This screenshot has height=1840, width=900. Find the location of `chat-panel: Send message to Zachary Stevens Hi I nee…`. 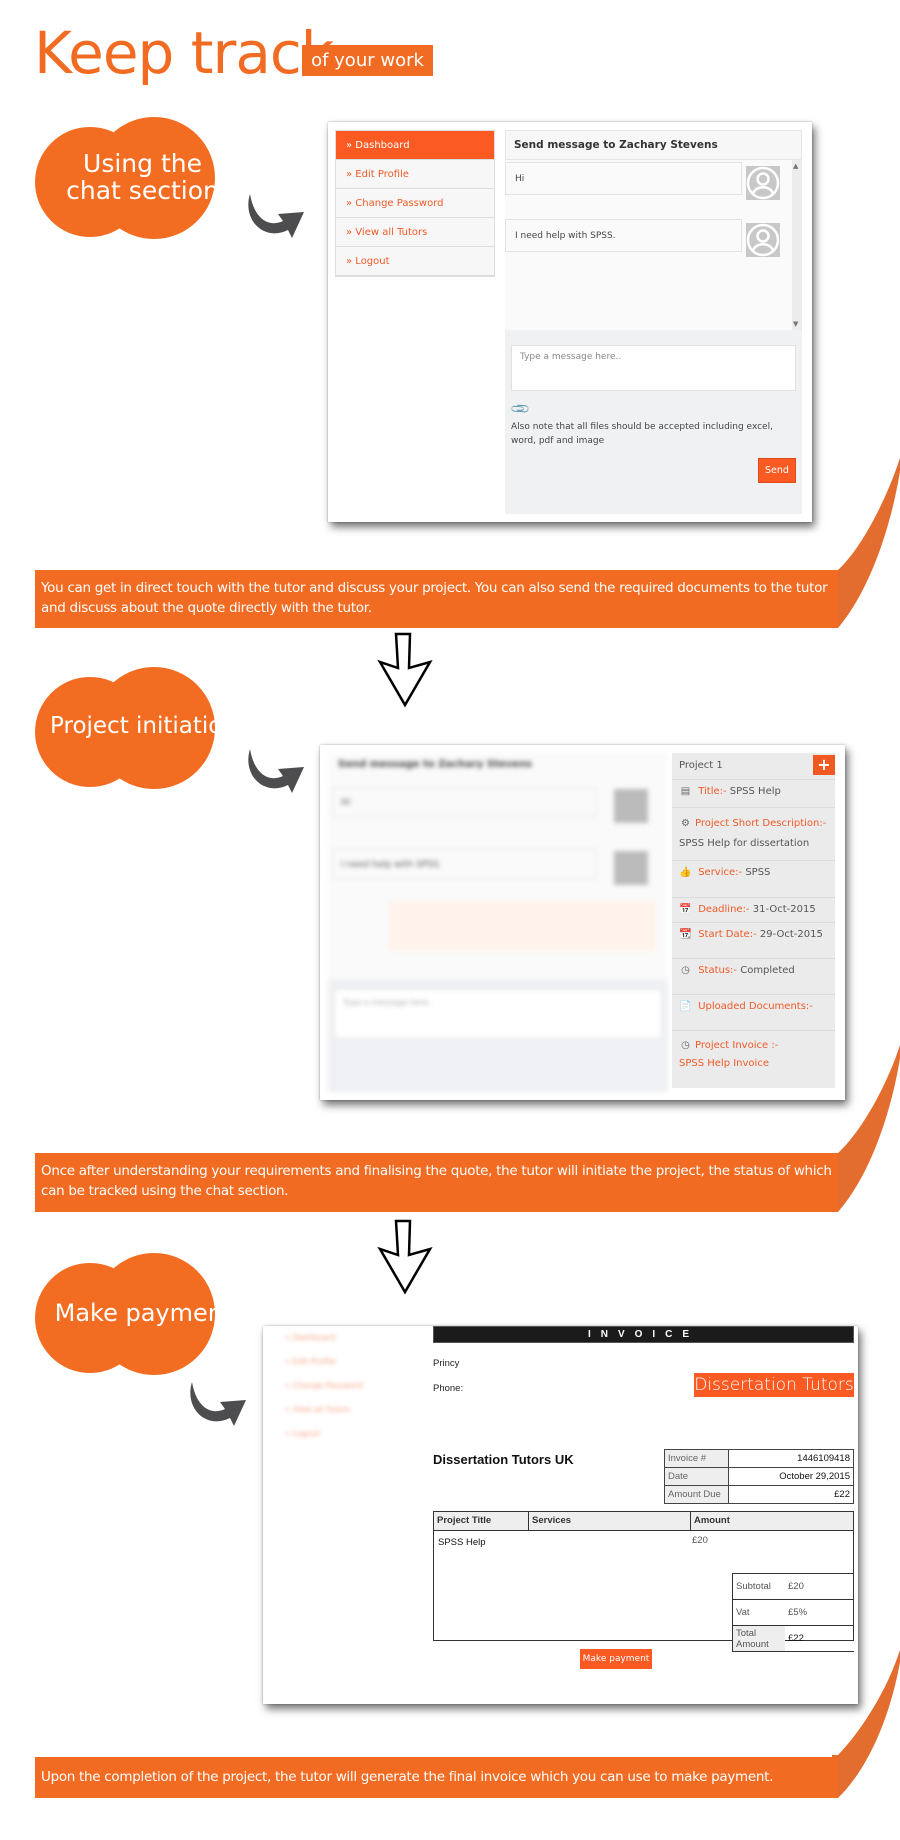

chat-panel: Send message to Zachary Stevens Hi I nee… is located at coordinates (653, 322).